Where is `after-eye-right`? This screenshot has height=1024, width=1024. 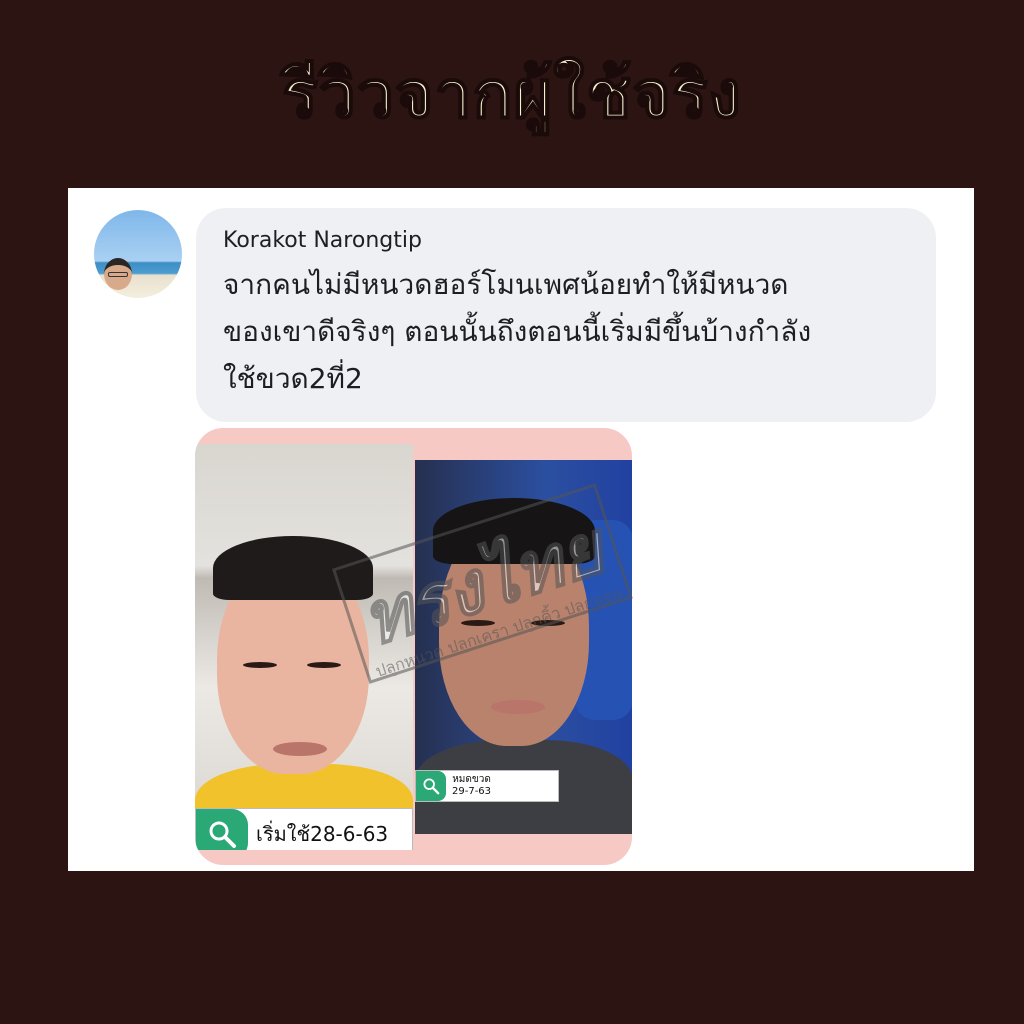 after-eye-right is located at coordinates (548, 623).